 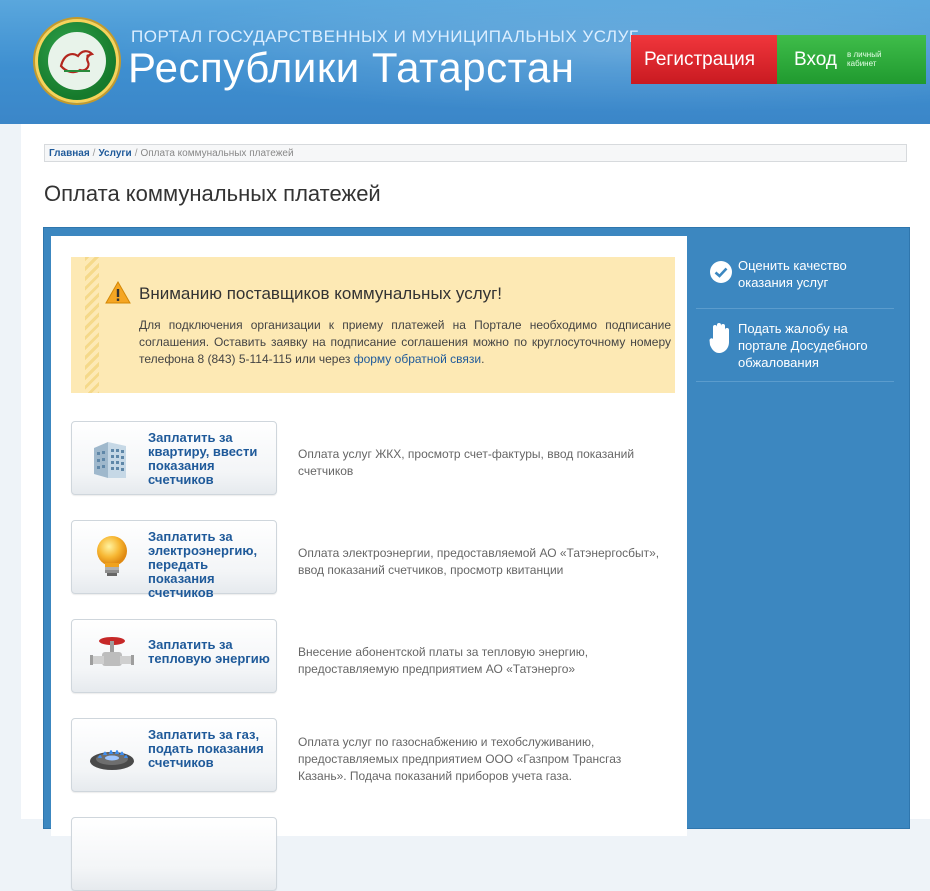 What do you see at coordinates (118, 292) in the screenshot?
I see `warning-icon` at bounding box center [118, 292].